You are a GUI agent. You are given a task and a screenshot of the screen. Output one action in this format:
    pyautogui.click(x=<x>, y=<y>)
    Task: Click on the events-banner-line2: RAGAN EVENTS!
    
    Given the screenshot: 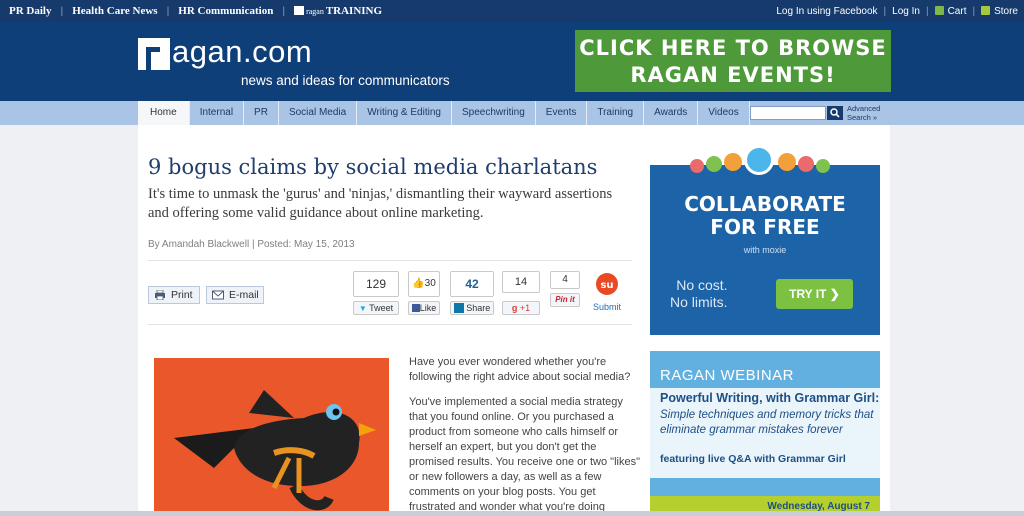 What is the action you would take?
    pyautogui.click(x=733, y=75)
    